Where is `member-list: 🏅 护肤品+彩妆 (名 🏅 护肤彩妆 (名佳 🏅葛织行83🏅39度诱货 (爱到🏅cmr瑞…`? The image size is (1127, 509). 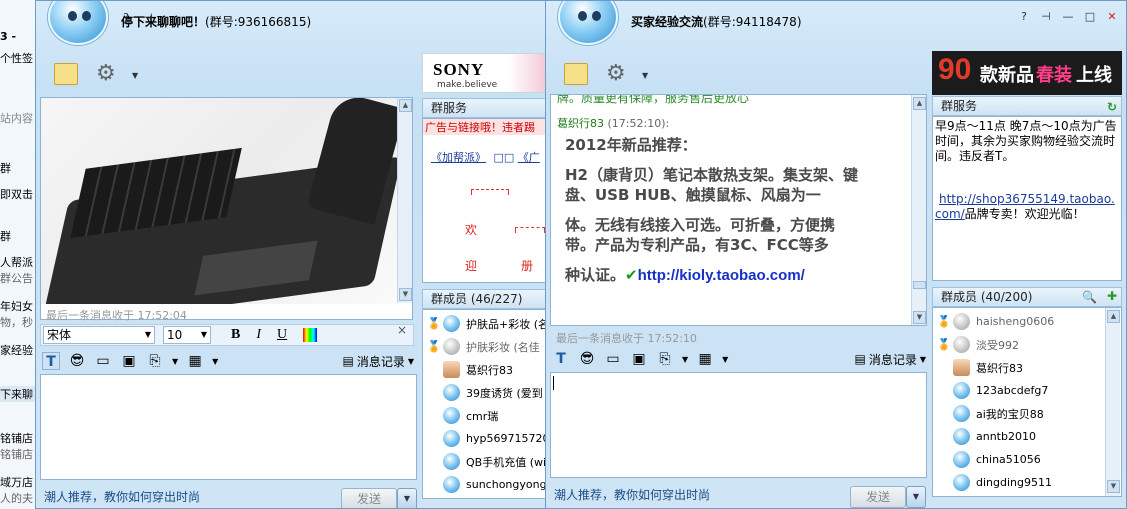
member-list: 🏅 护肤品+彩妆 (名 🏅 护肤彩妆 (名佳 🏅葛织行83🏅39度诱货 (爱到🏅cmr瑞… is located at coordinates (484, 404).